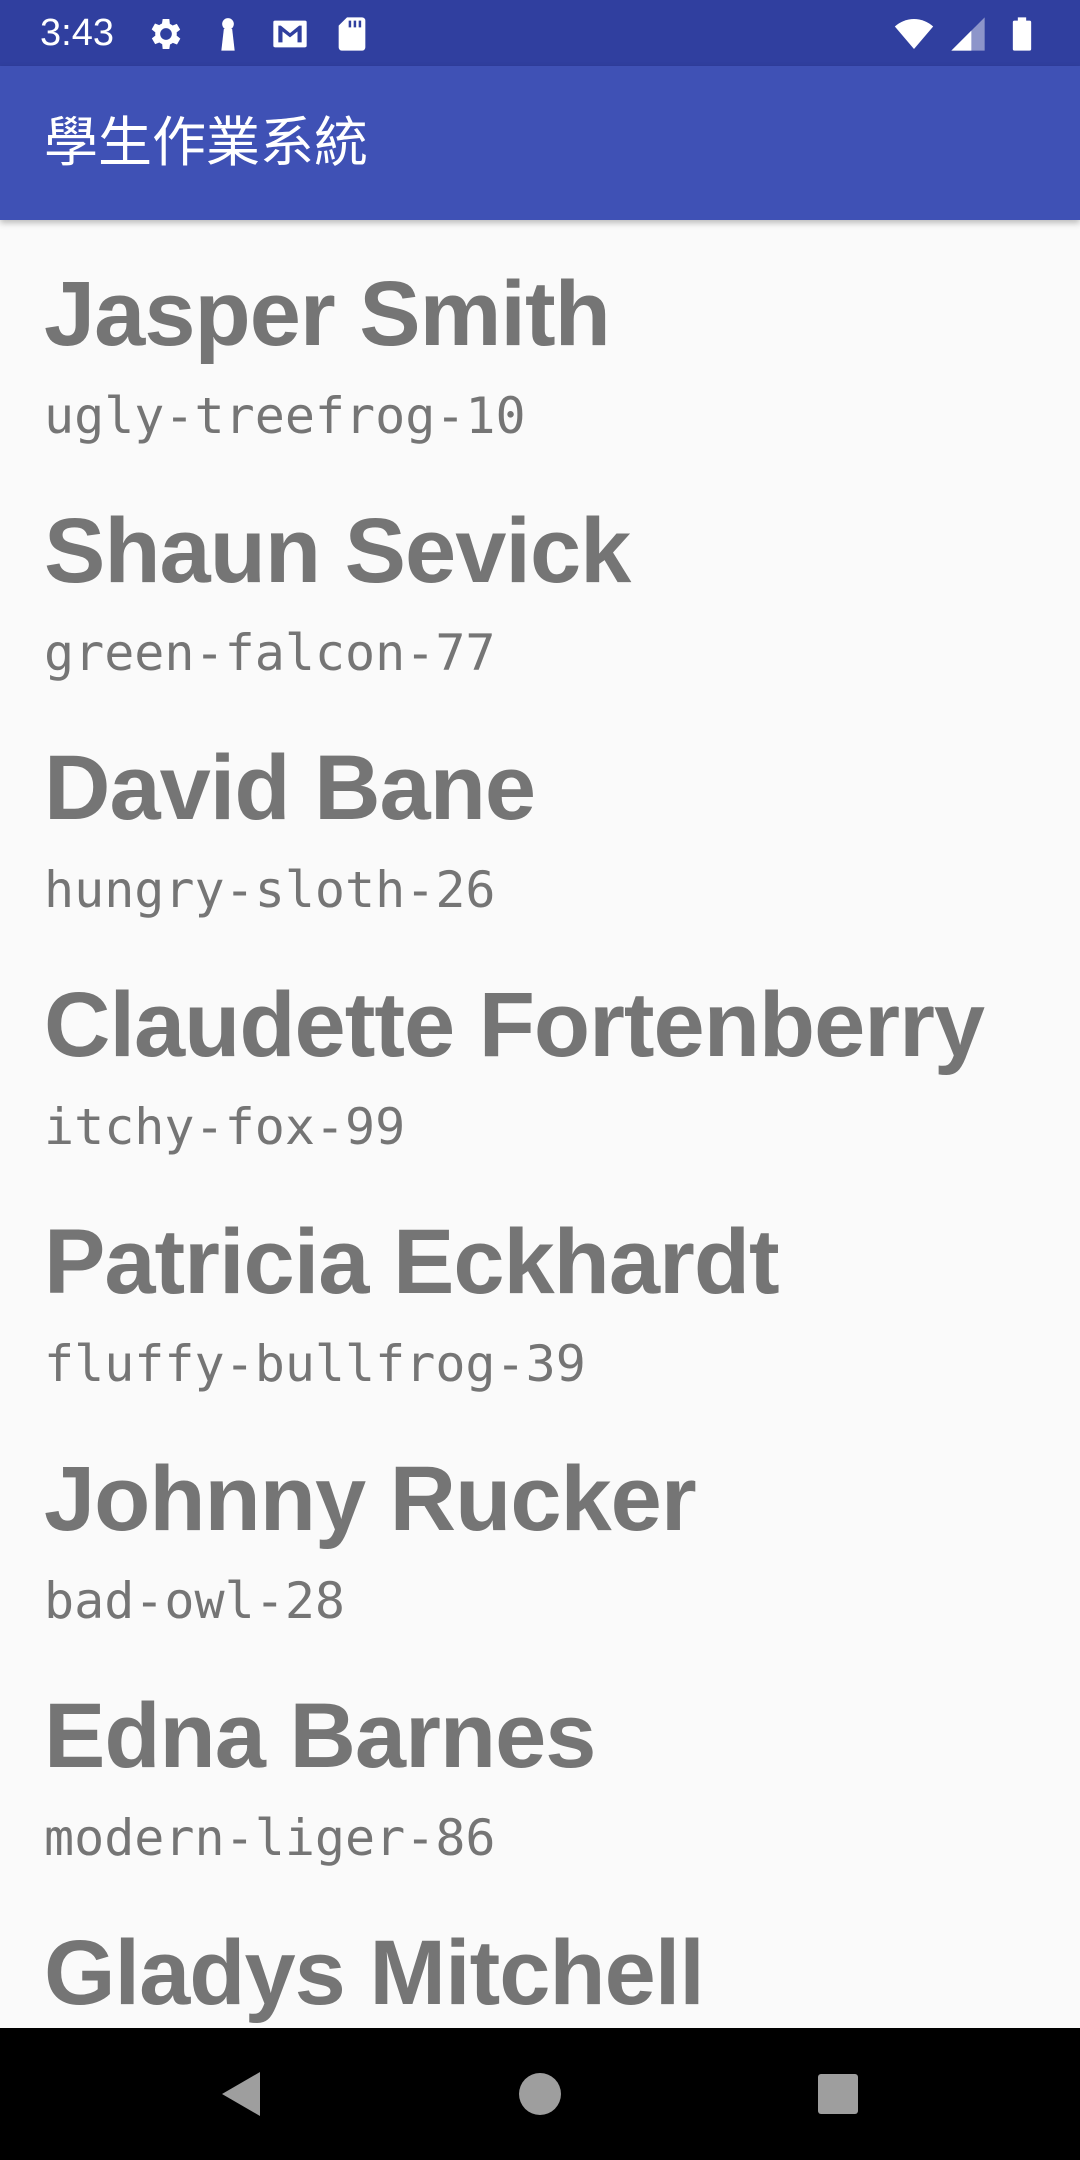 This screenshot has width=1080, height=2160. I want to click on student-list-item: Gladys Mitchell, so click(540, 1953).